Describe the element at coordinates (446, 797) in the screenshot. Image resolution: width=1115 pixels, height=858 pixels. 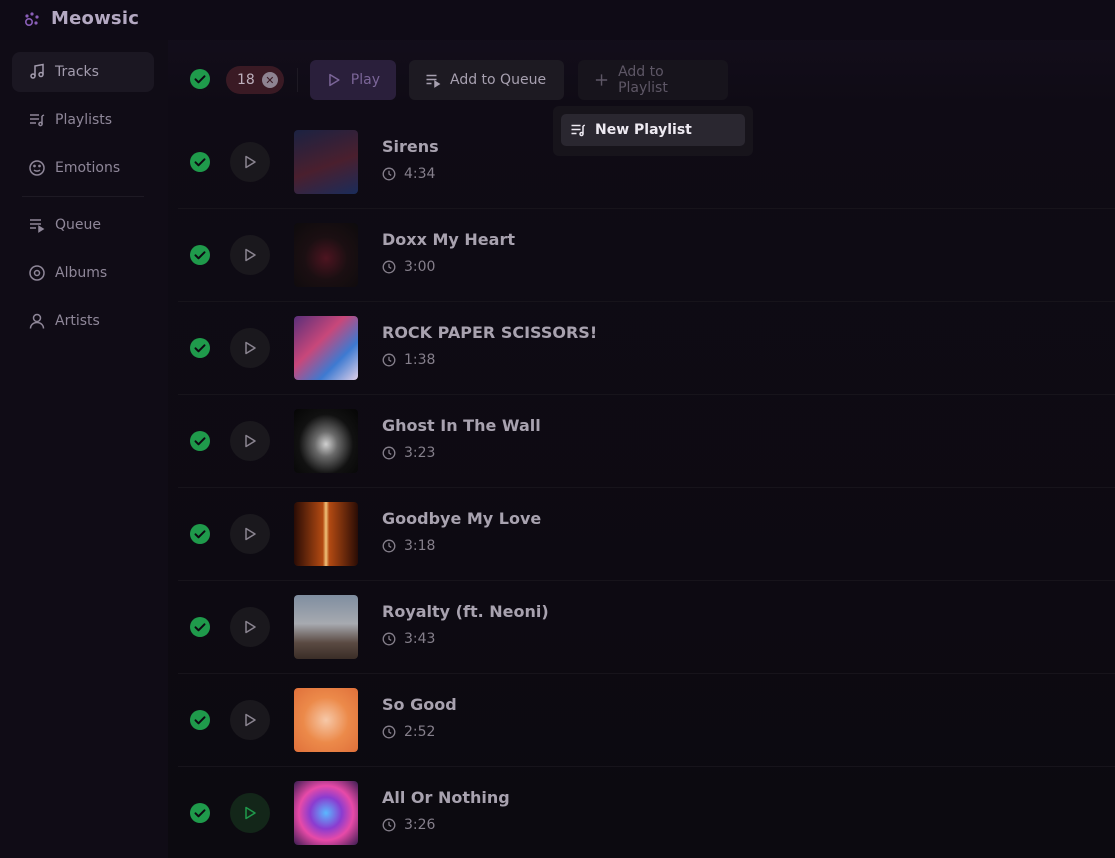
I see `track-title: All Or Nothing` at that location.